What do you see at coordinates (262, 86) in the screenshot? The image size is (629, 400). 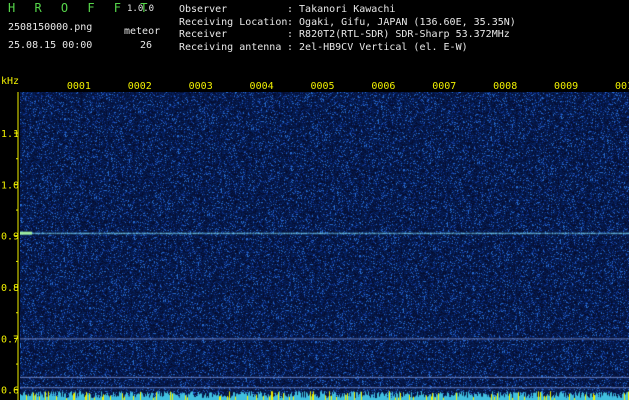 I see `x-tick-label: 0004` at bounding box center [262, 86].